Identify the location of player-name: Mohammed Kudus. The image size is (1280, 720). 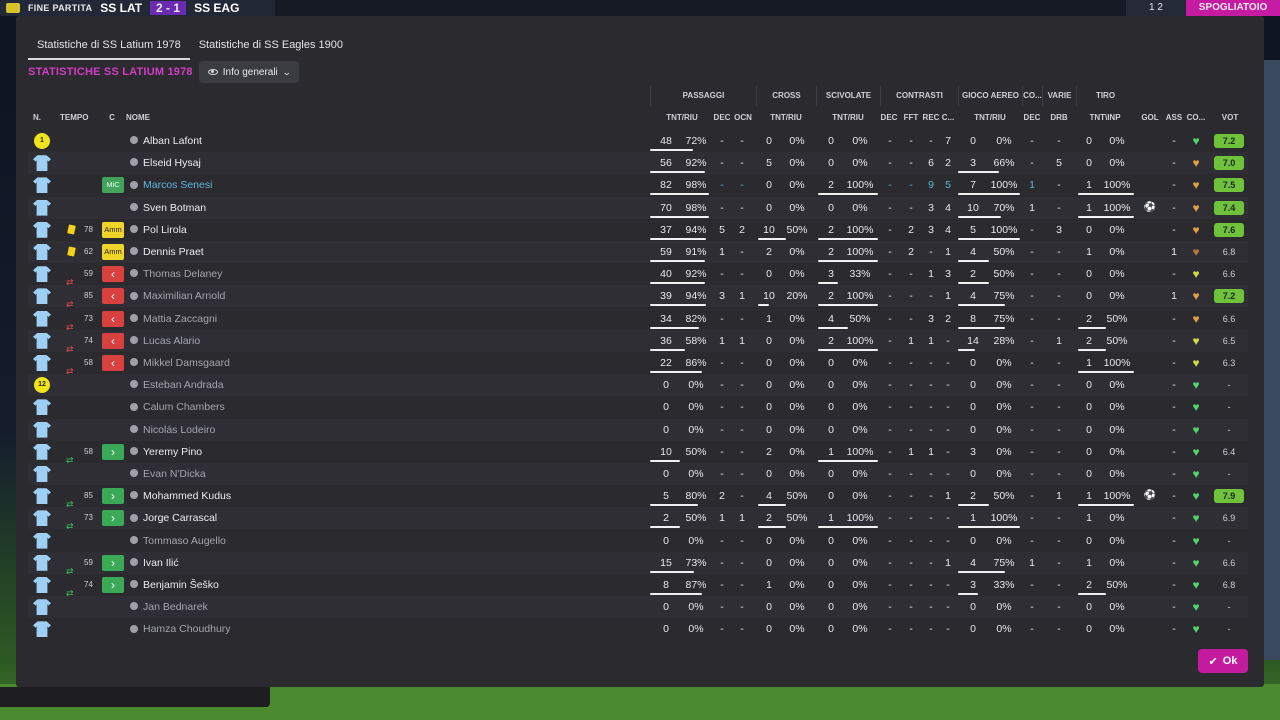
(187, 496).